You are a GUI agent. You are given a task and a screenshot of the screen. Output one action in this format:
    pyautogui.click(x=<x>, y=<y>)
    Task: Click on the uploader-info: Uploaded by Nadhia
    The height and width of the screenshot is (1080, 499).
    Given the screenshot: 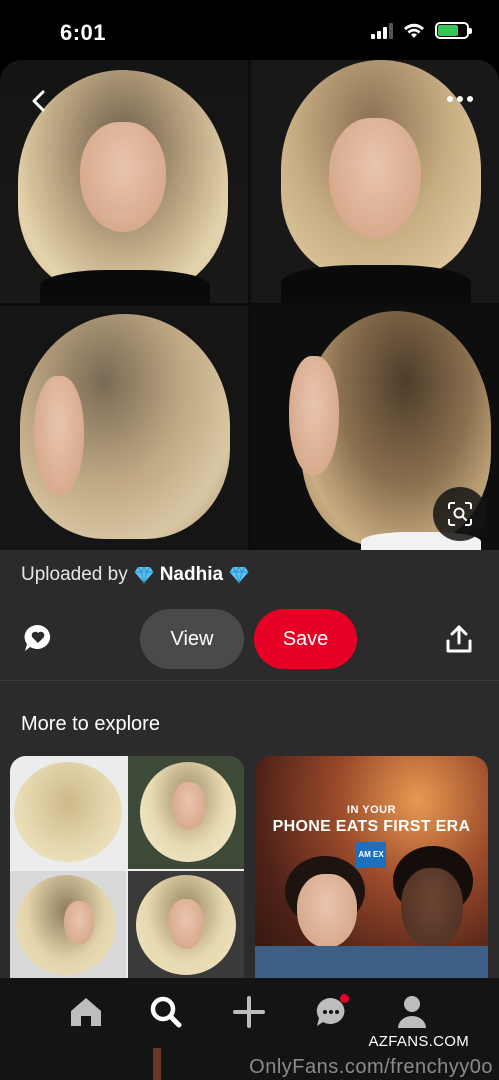 What is the action you would take?
    pyautogui.click(x=135, y=575)
    